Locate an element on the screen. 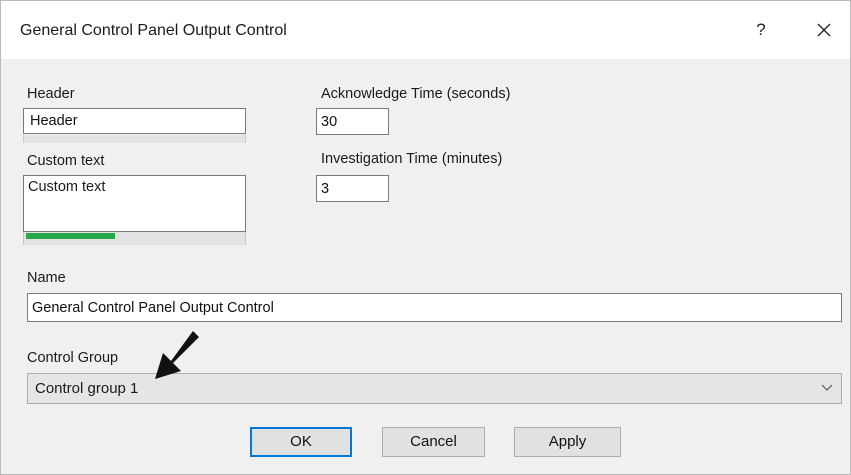  acknowledge-time-input is located at coordinates (352, 121).